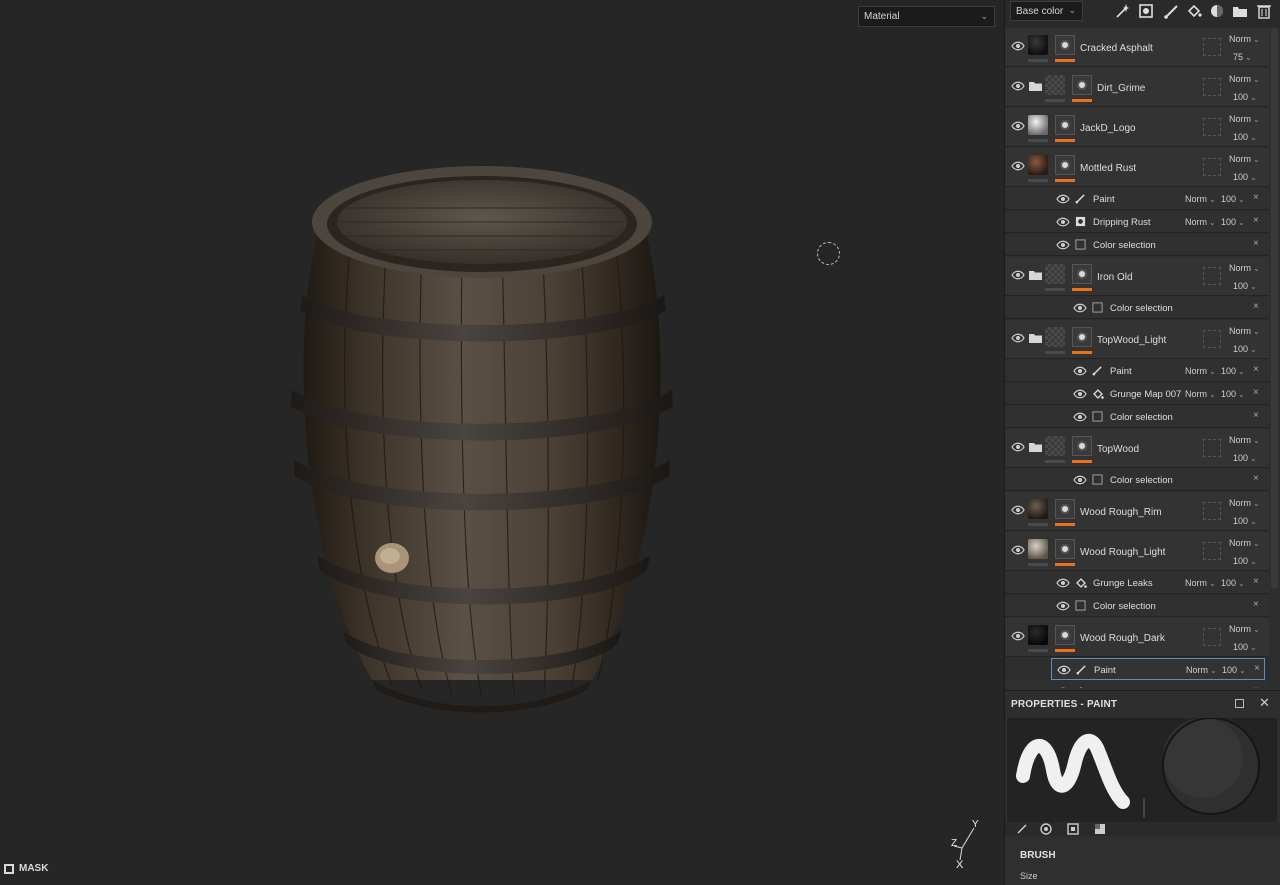 The height and width of the screenshot is (885, 1280). What do you see at coordinates (1240, 11) in the screenshot?
I see `add-folder-icon` at bounding box center [1240, 11].